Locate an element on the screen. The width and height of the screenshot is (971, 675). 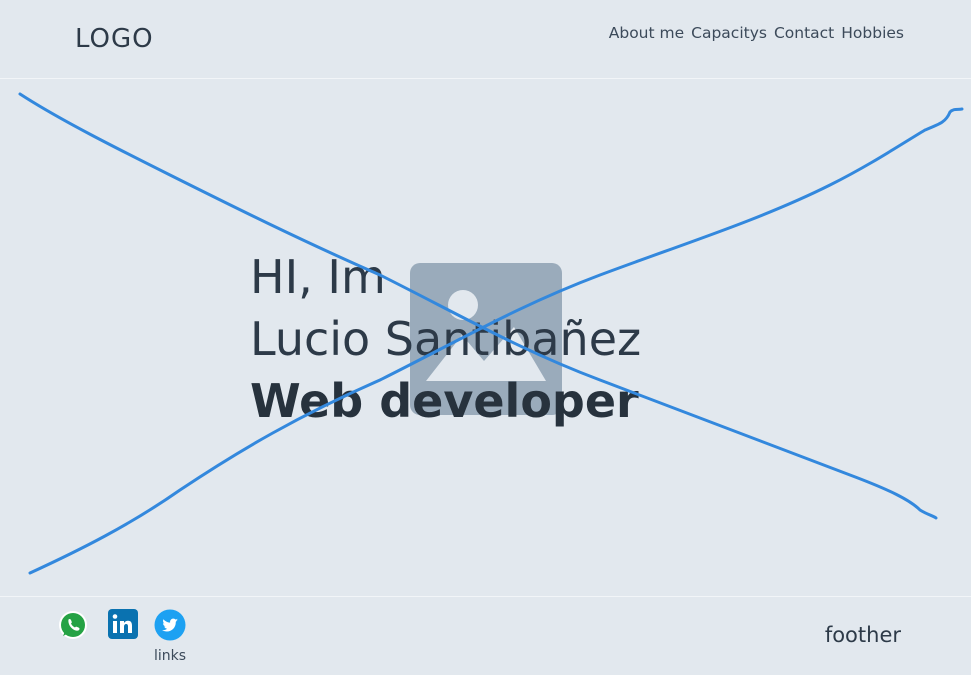
hero-name: Lucio Santibañez is located at coordinates (446, 339).